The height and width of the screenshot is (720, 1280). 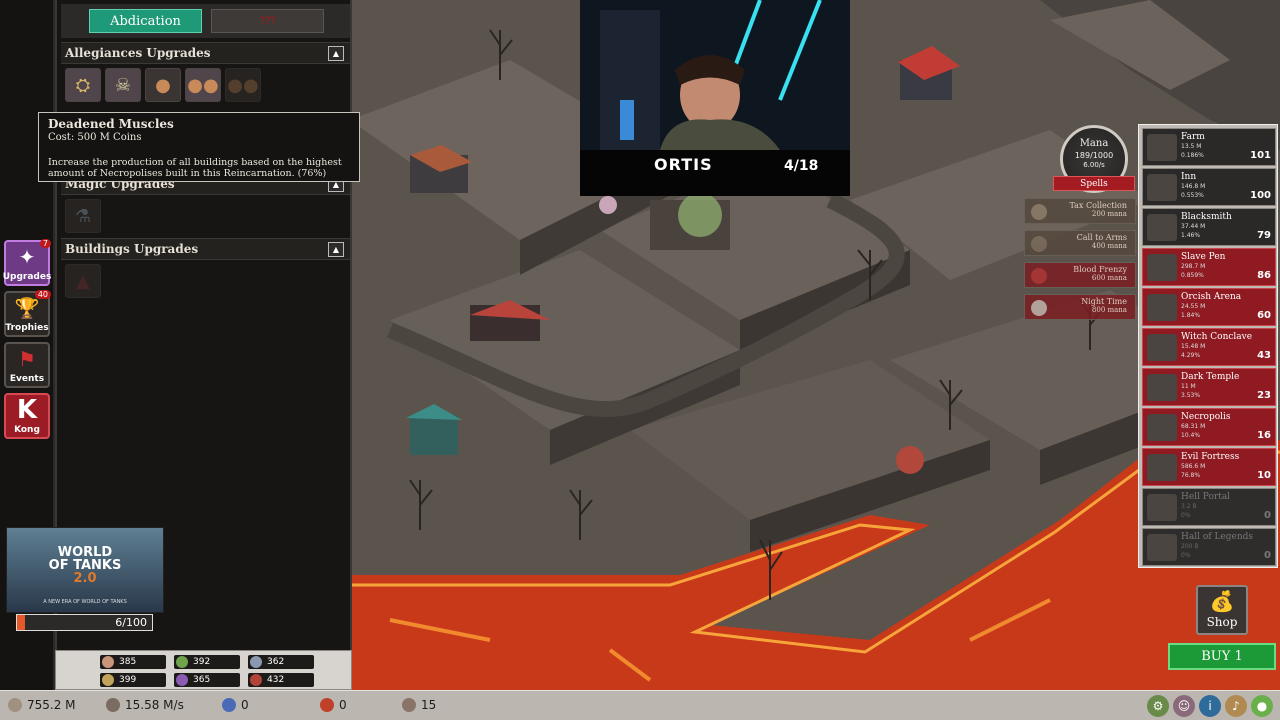 I want to click on mana-rate: 6.00/s, so click(x=1094, y=165).